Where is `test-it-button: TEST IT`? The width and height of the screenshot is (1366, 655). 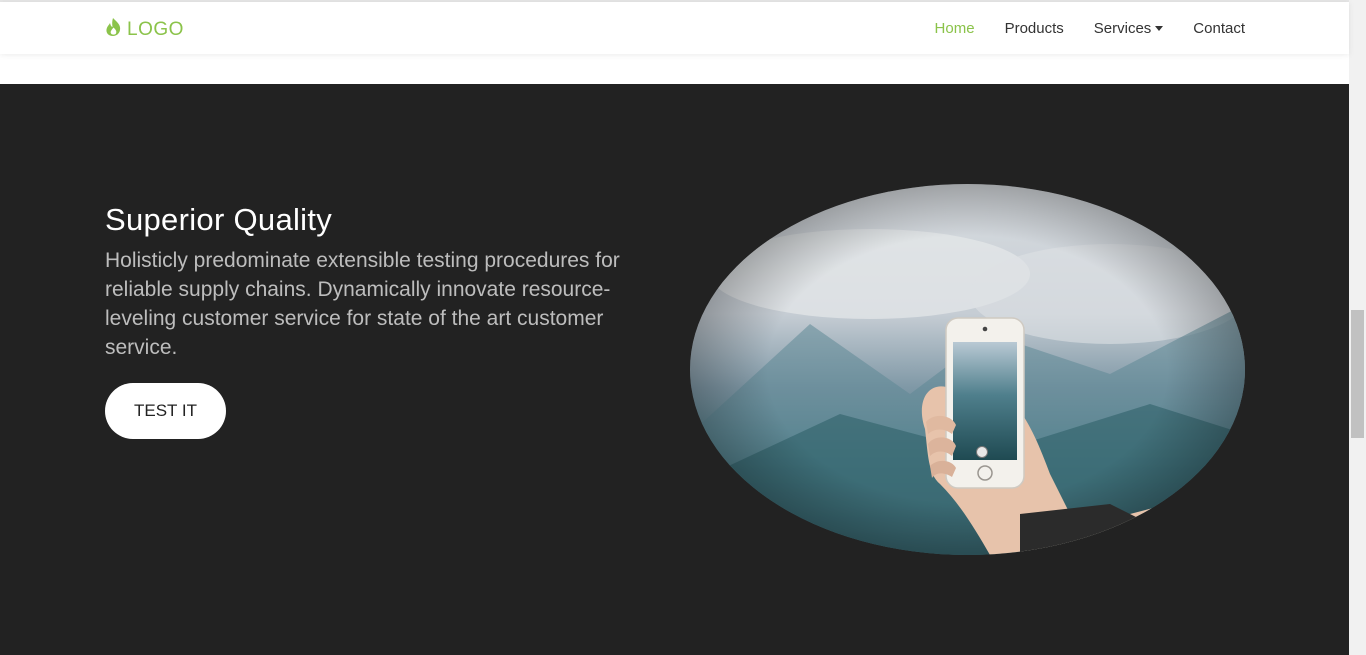 test-it-button: TEST IT is located at coordinates (165, 411).